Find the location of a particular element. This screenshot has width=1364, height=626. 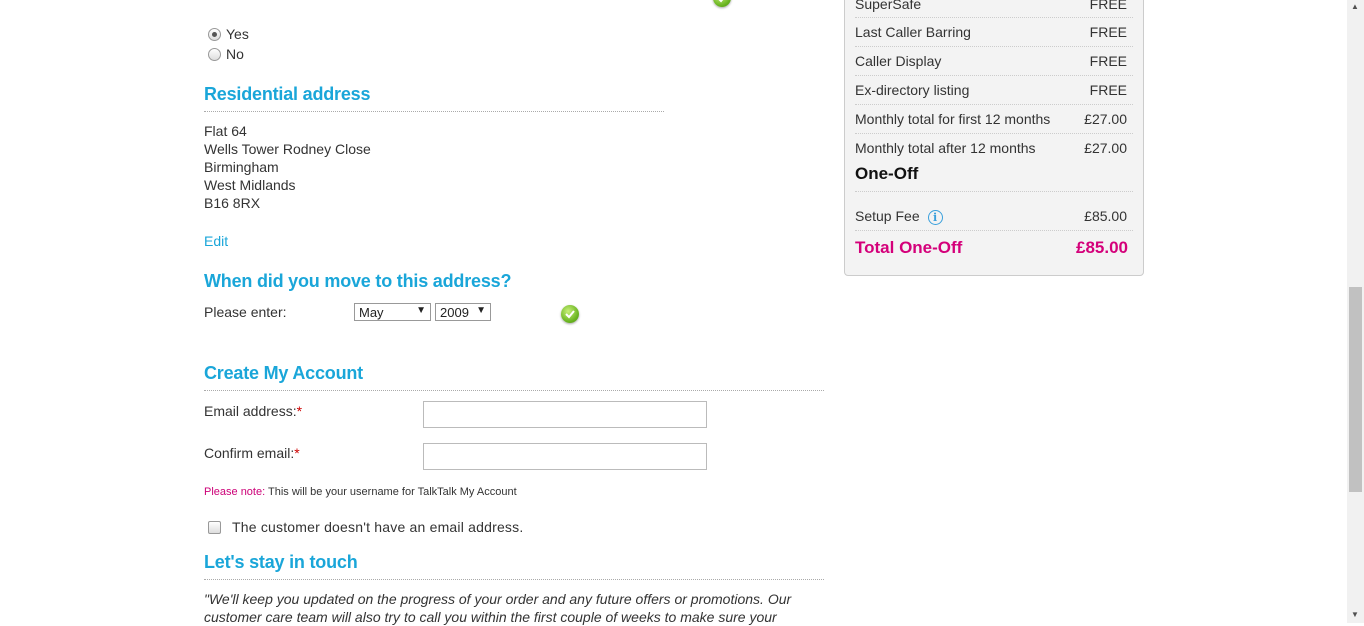

summary-row: Ex-directory listing FREE is located at coordinates (994, 90).